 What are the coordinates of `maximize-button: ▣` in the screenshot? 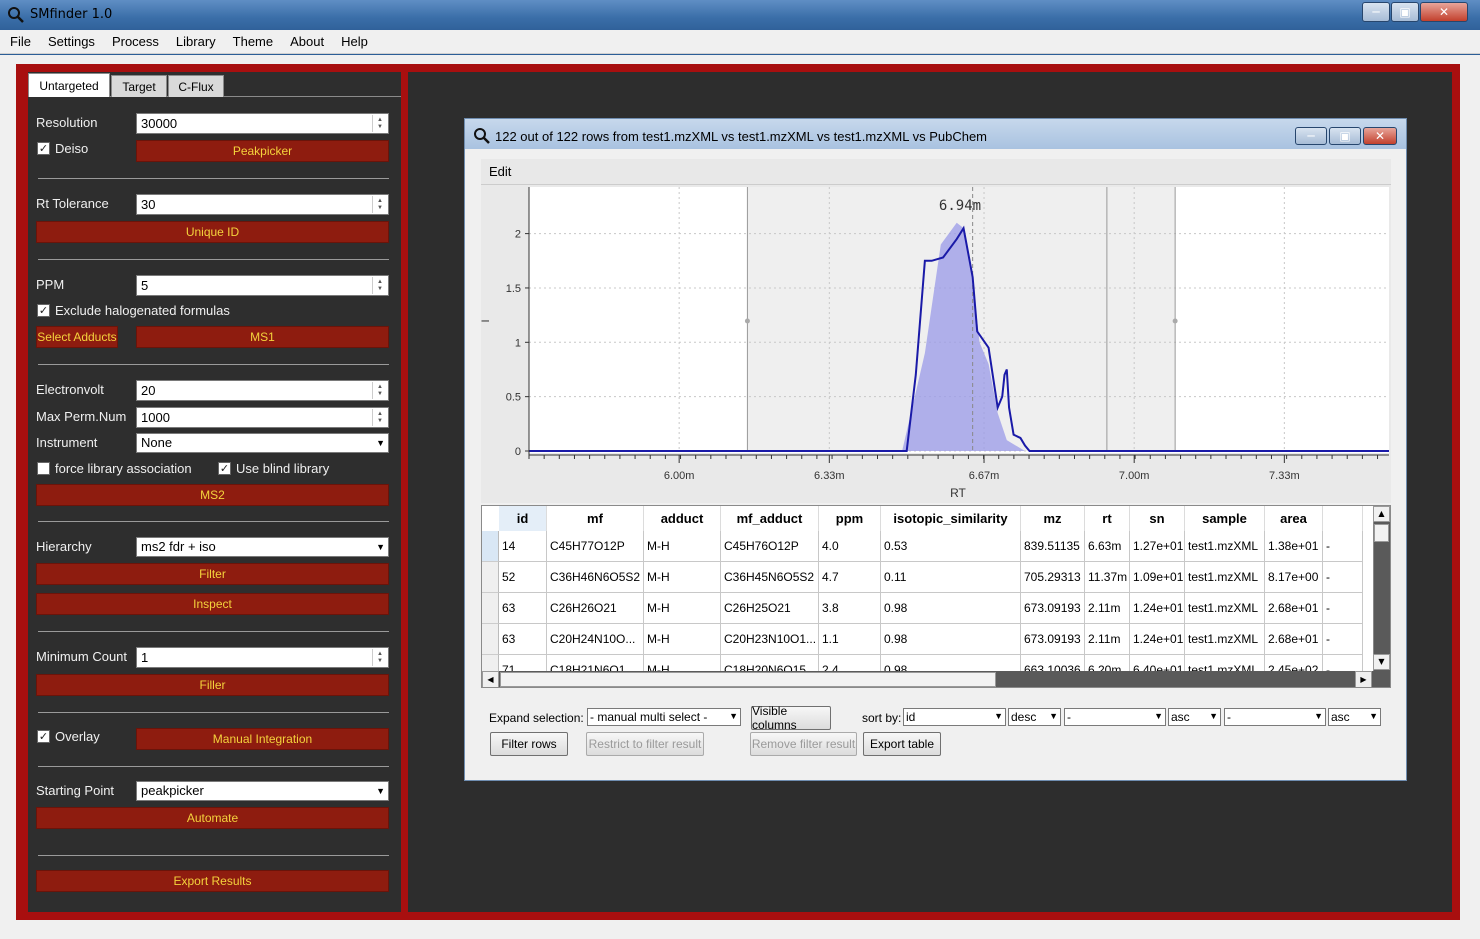 It's located at (1405, 12).